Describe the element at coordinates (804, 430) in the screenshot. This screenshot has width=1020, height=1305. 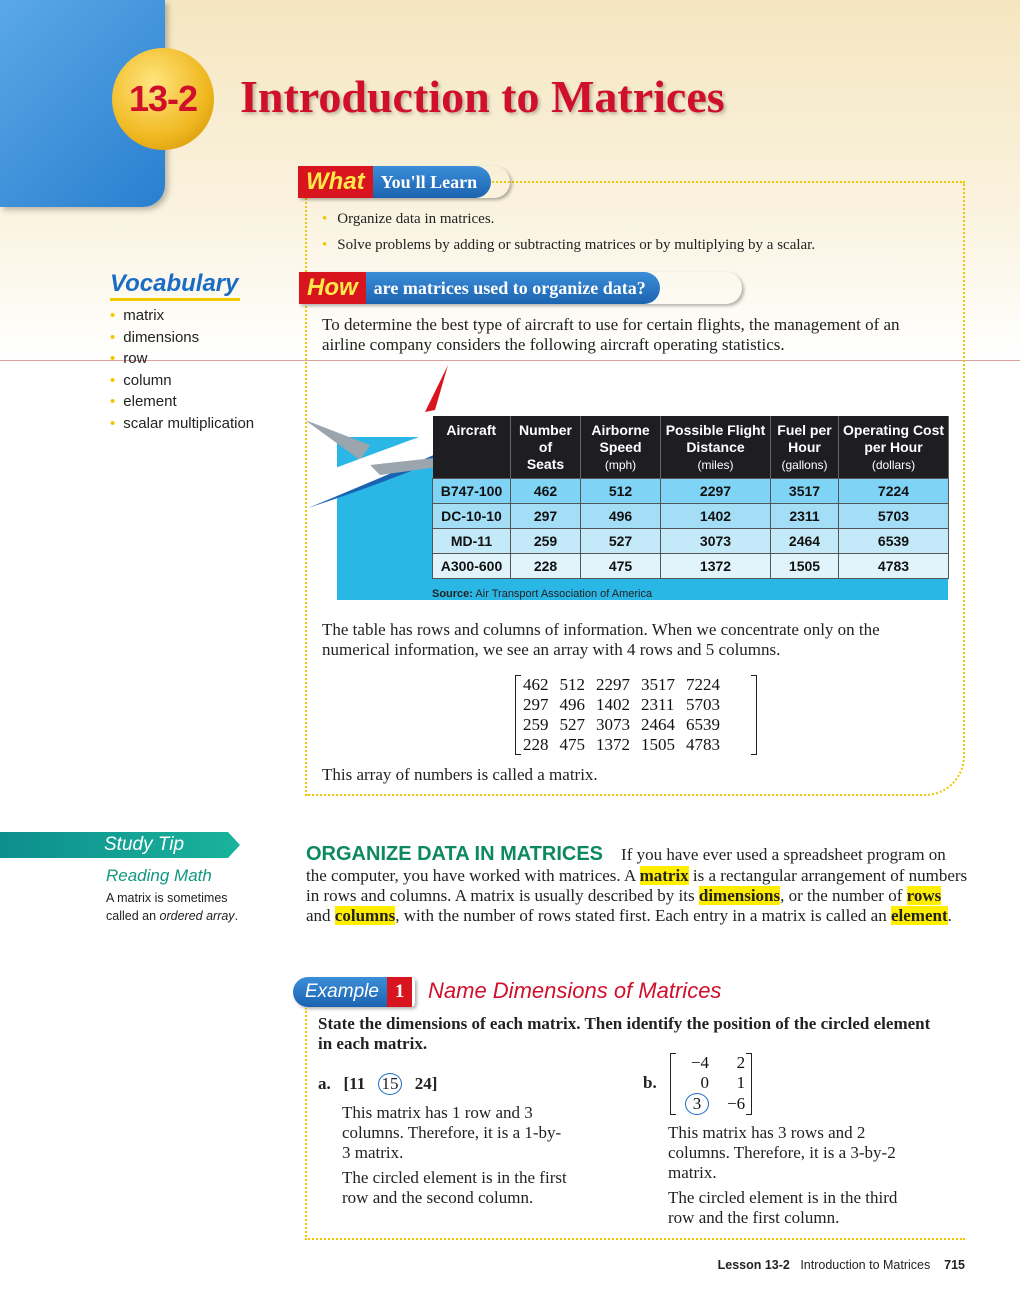
I see `header-line: Fuel per` at that location.